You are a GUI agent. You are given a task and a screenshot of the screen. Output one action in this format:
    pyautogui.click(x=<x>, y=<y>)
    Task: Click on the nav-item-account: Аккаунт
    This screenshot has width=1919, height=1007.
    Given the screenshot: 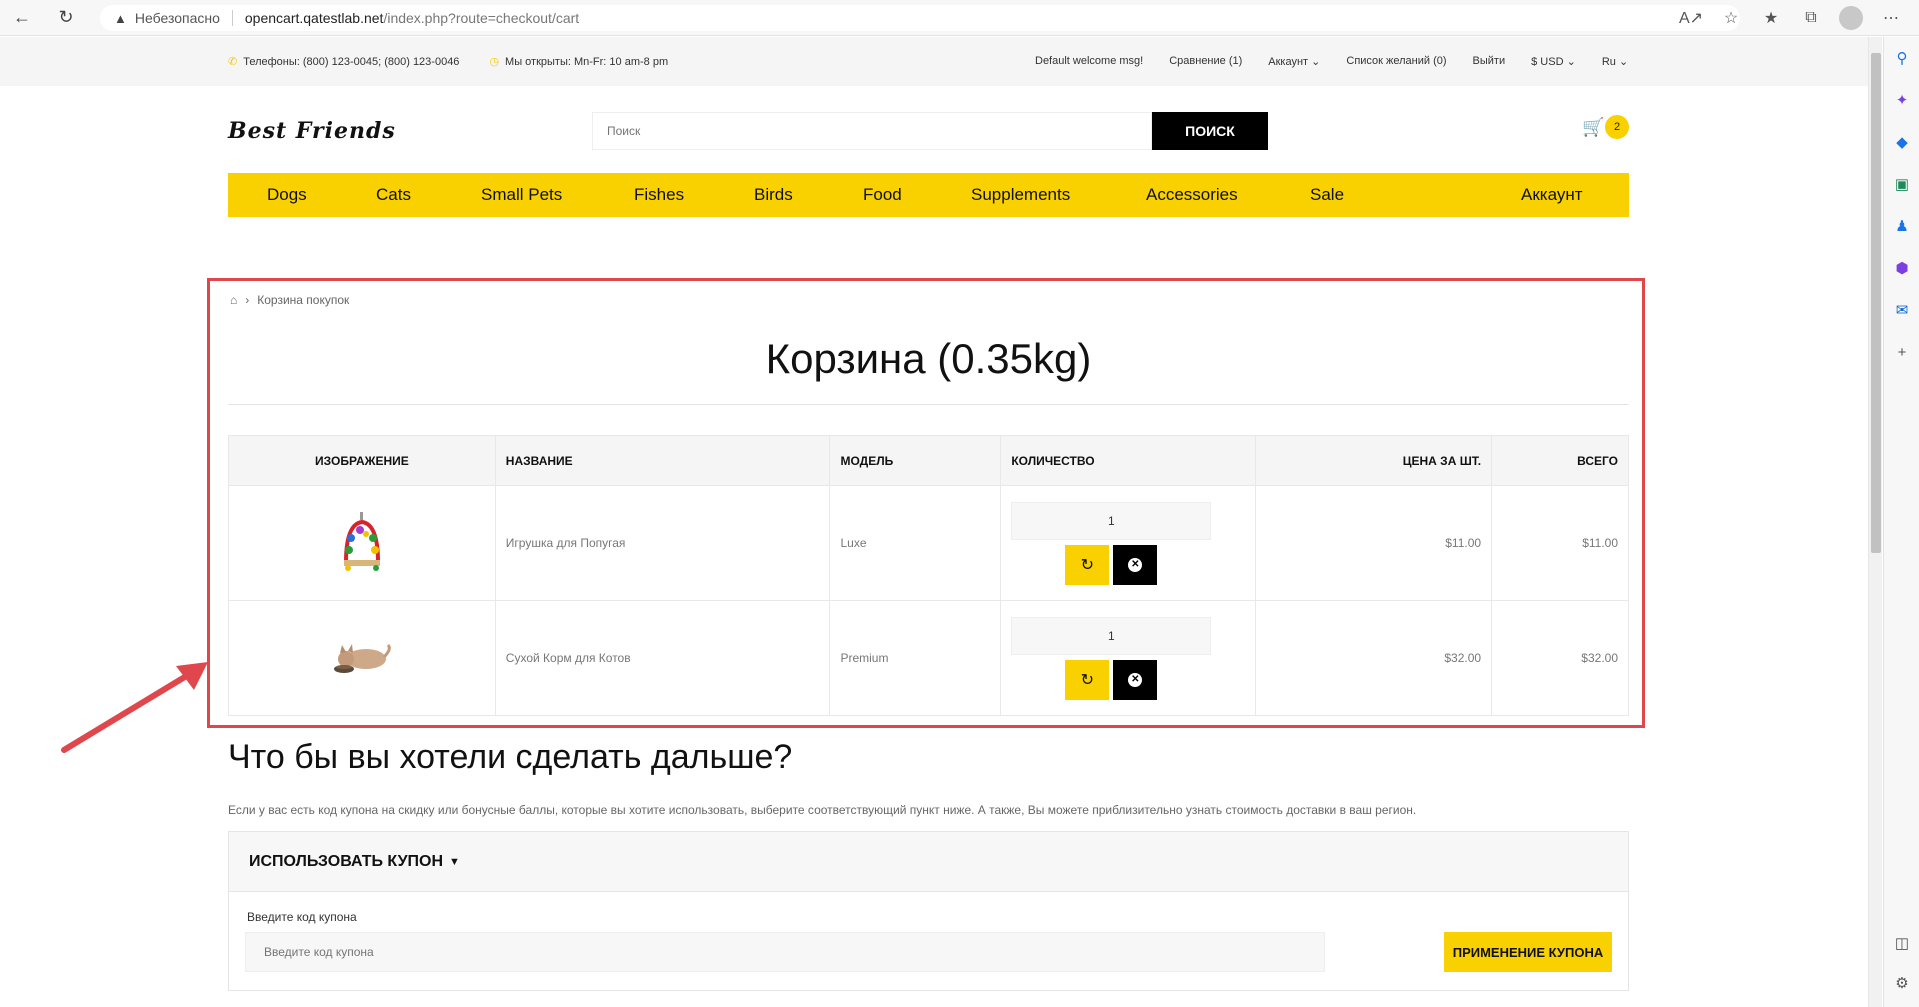 What is the action you would take?
    pyautogui.click(x=1552, y=195)
    